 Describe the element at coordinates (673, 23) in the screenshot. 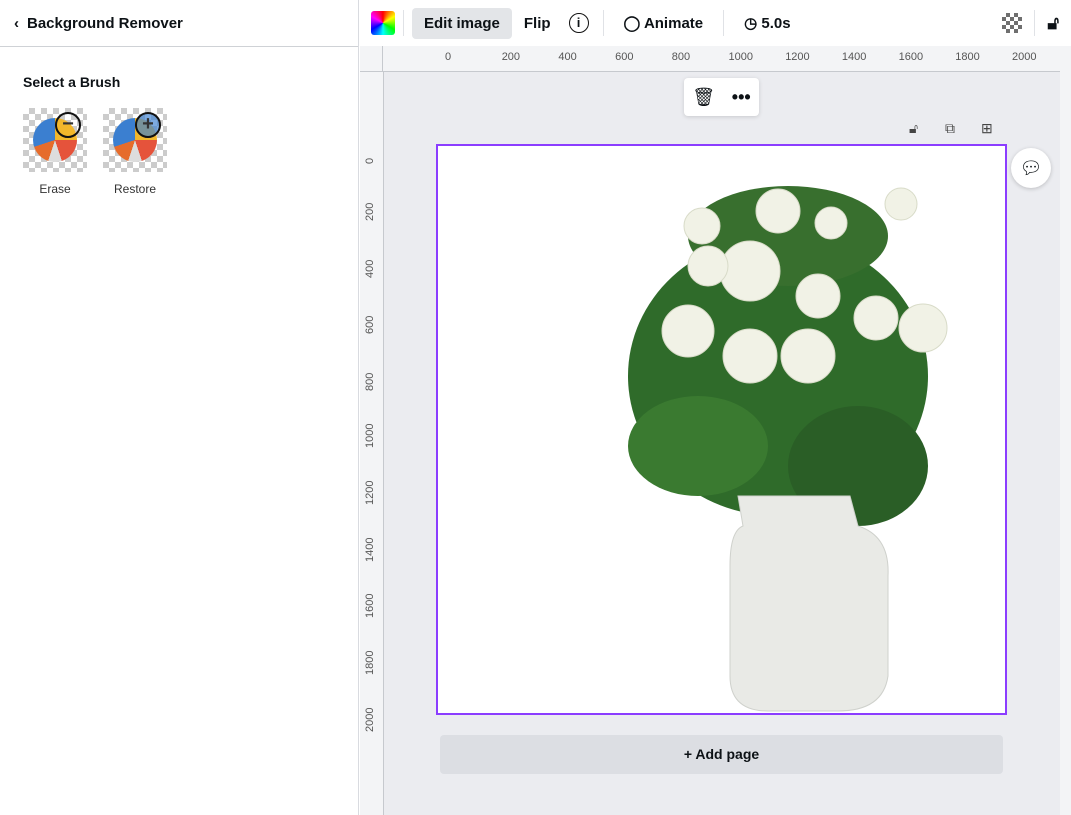

I see `animate-label: Animate` at that location.